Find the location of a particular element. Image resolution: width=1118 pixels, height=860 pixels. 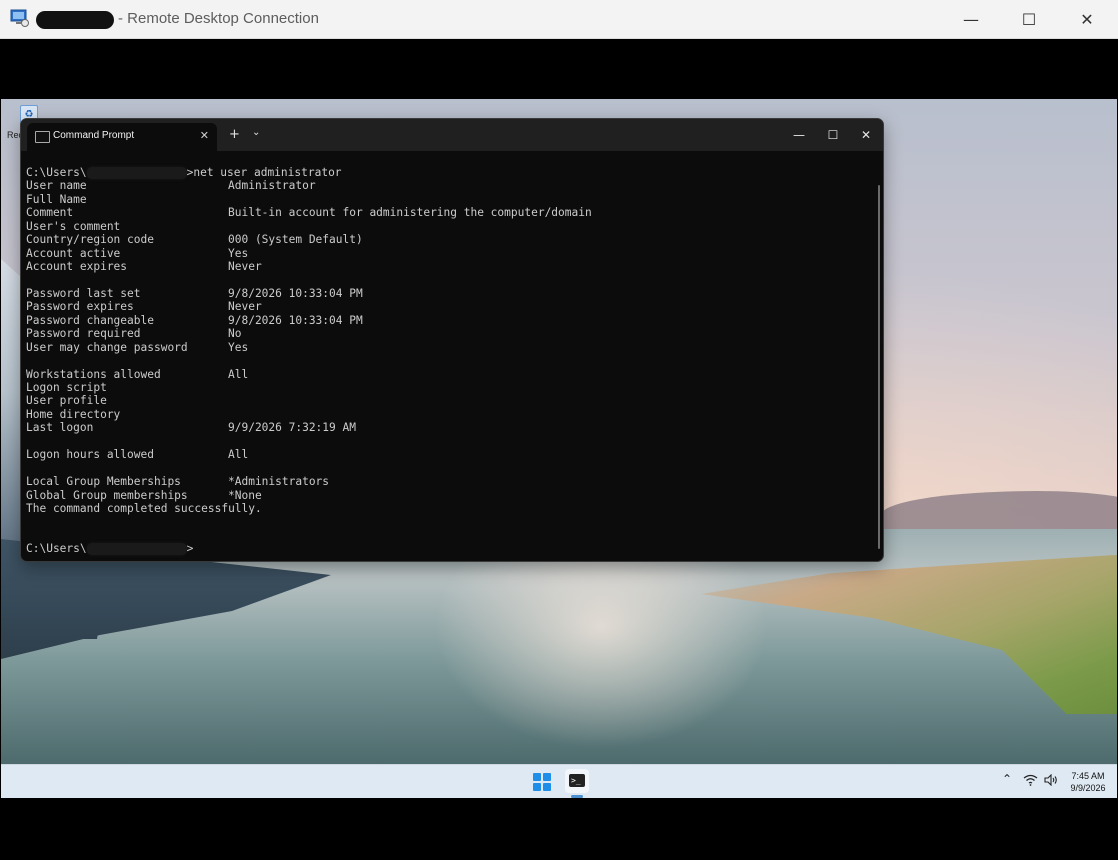

output-row: Password required No is located at coordinates (448, 333).